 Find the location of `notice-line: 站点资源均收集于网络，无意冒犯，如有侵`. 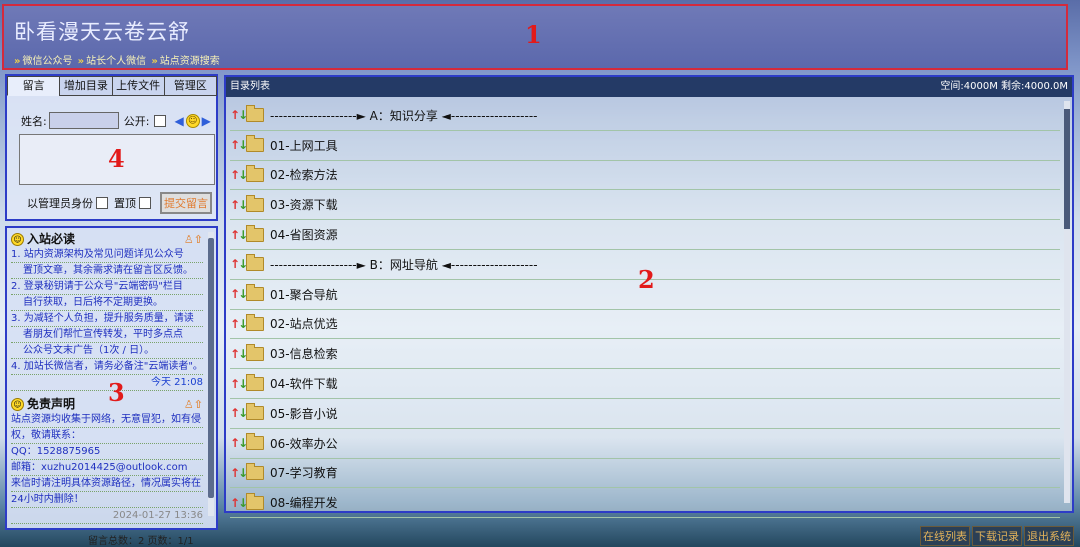

notice-line: 站点资源均收集于网络，无意冒犯，如有侵 is located at coordinates (107, 420).